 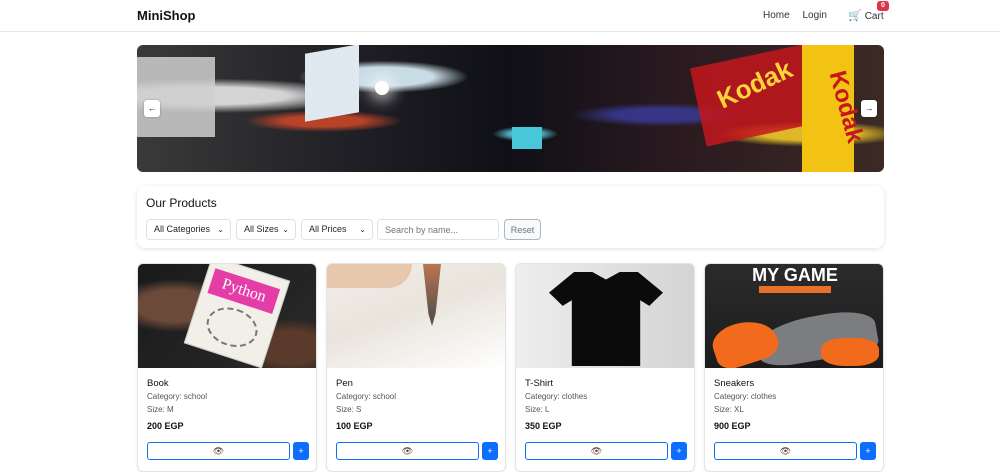 I want to click on product-size: Size: M, so click(x=160, y=409).